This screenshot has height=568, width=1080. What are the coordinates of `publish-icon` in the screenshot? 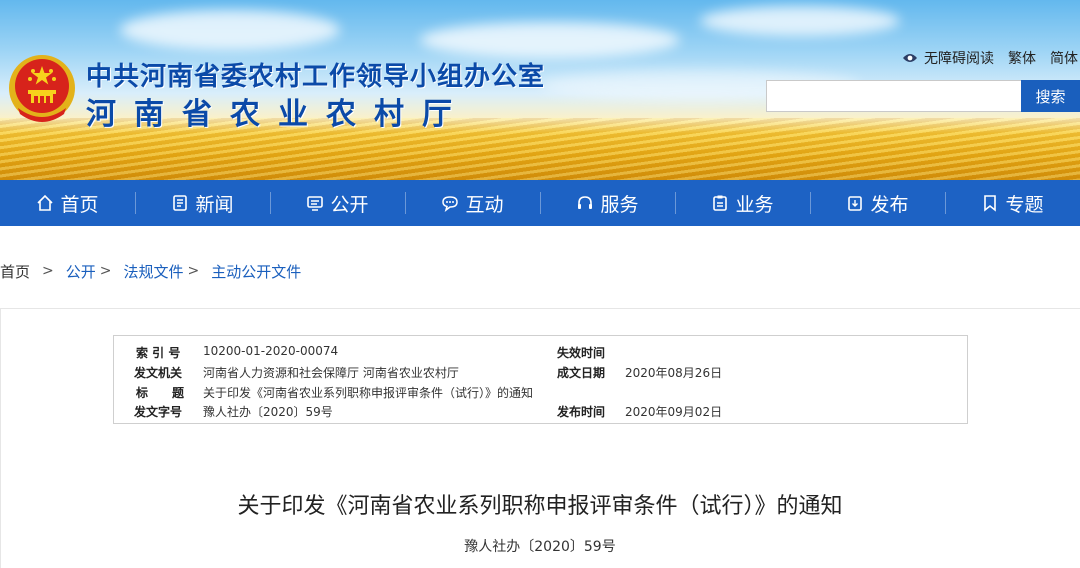 It's located at (855, 203).